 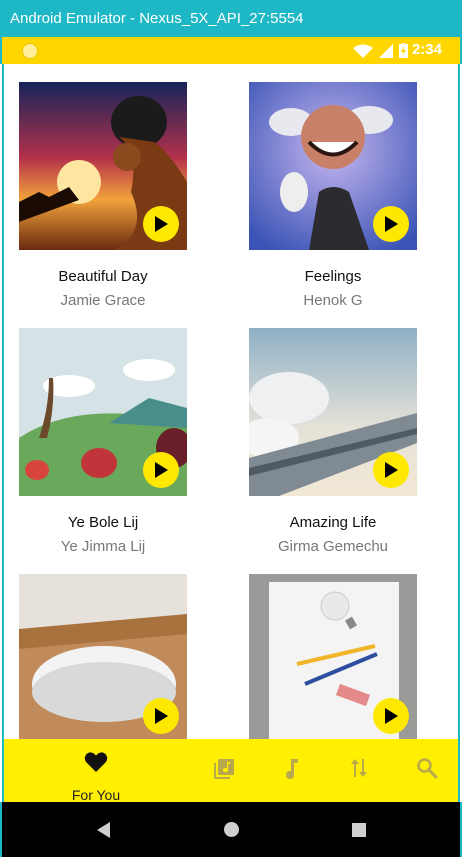 What do you see at coordinates (333, 522) in the screenshot?
I see `song-title: Amazing Life` at bounding box center [333, 522].